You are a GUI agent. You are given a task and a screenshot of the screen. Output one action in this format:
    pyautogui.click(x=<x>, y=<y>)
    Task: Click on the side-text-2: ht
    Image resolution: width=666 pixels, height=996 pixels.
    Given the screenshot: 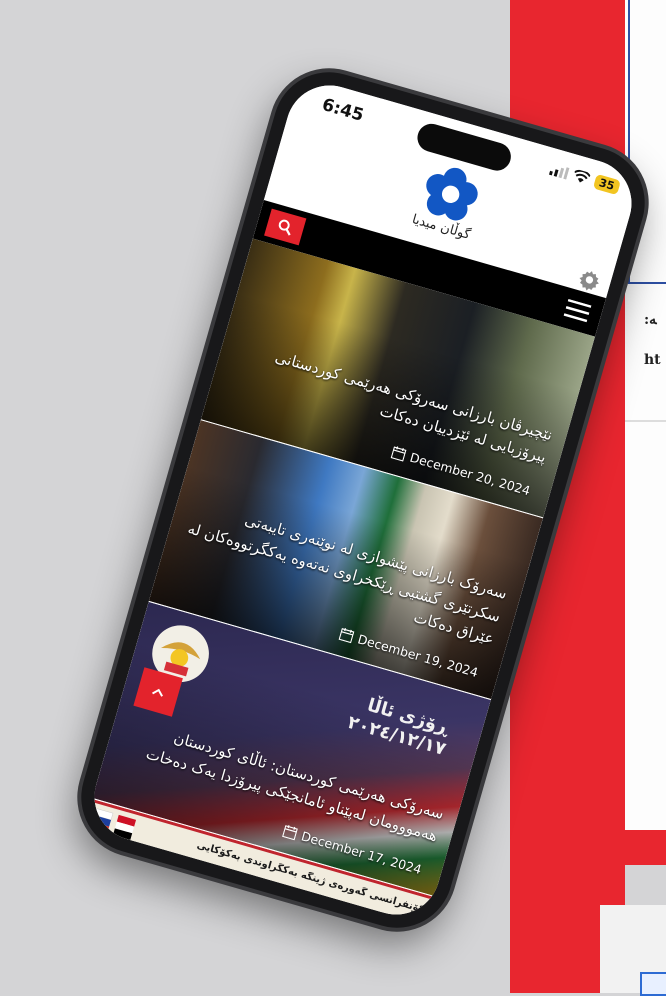 What is the action you would take?
    pyautogui.click(x=652, y=360)
    